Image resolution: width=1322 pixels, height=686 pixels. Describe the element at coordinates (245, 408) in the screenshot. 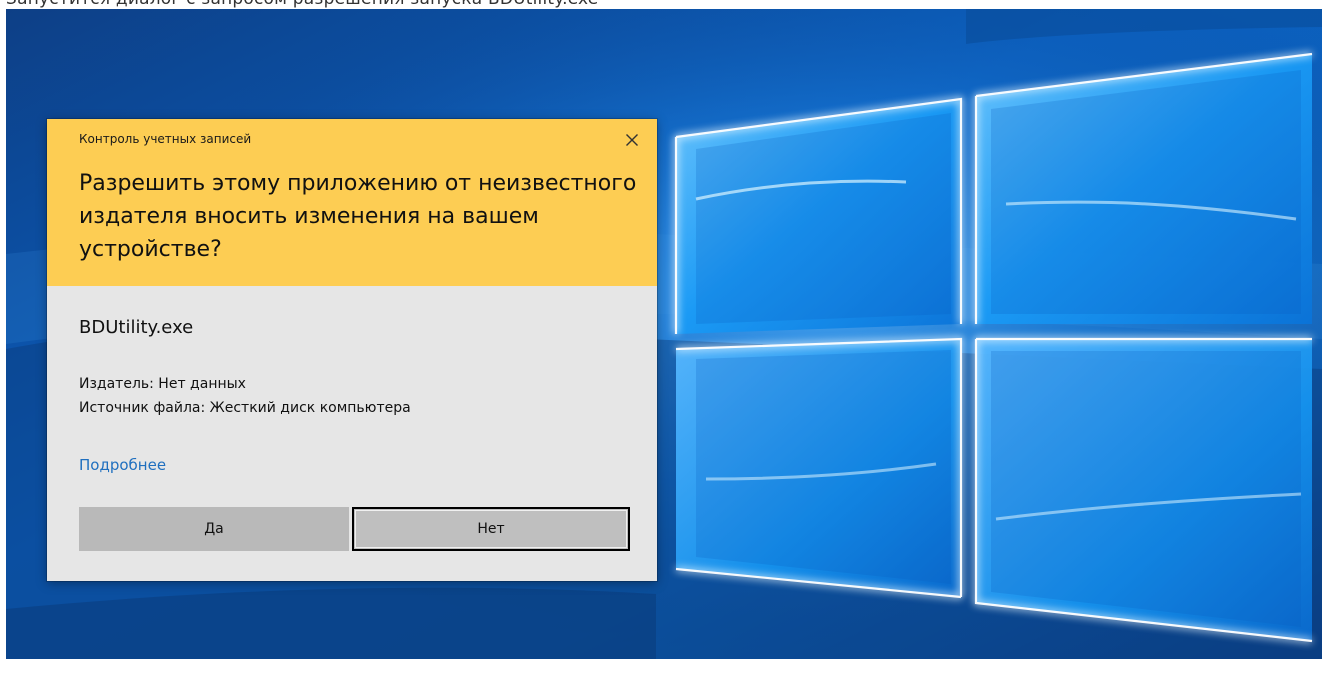

I see `source-text: Источник файла: Жесткий диск компьютера` at that location.